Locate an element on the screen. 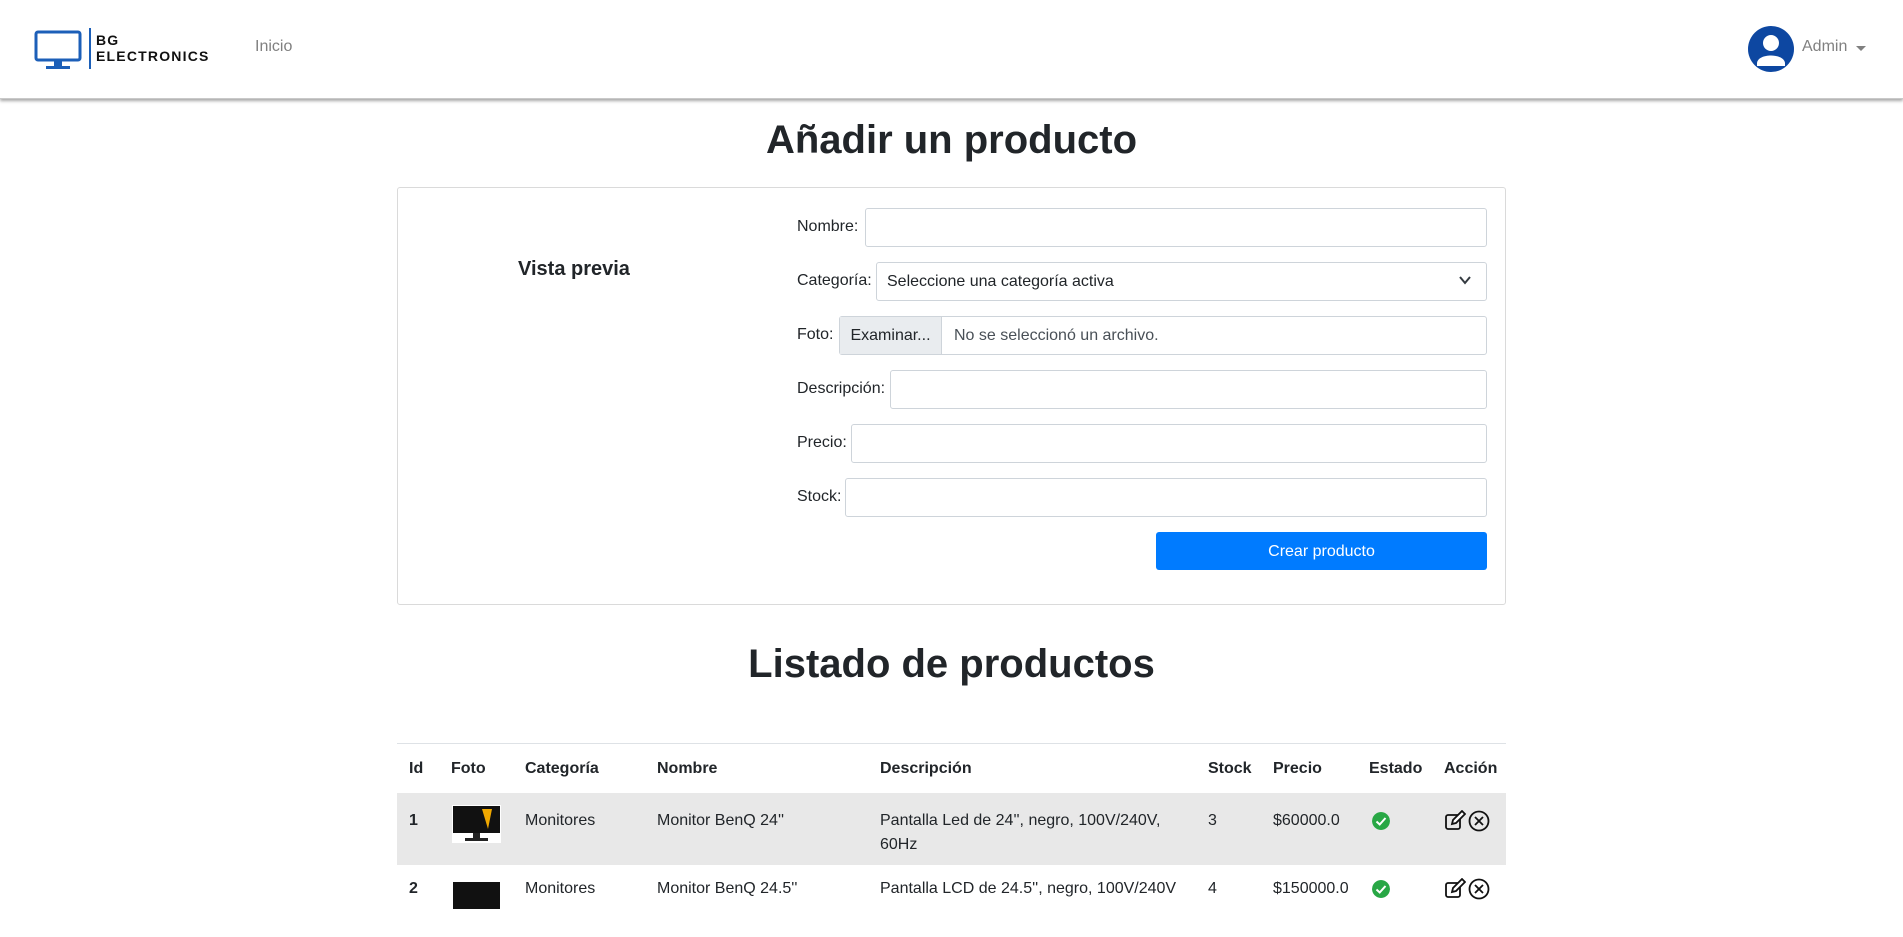  col-precio: Precio is located at coordinates (1297, 768).